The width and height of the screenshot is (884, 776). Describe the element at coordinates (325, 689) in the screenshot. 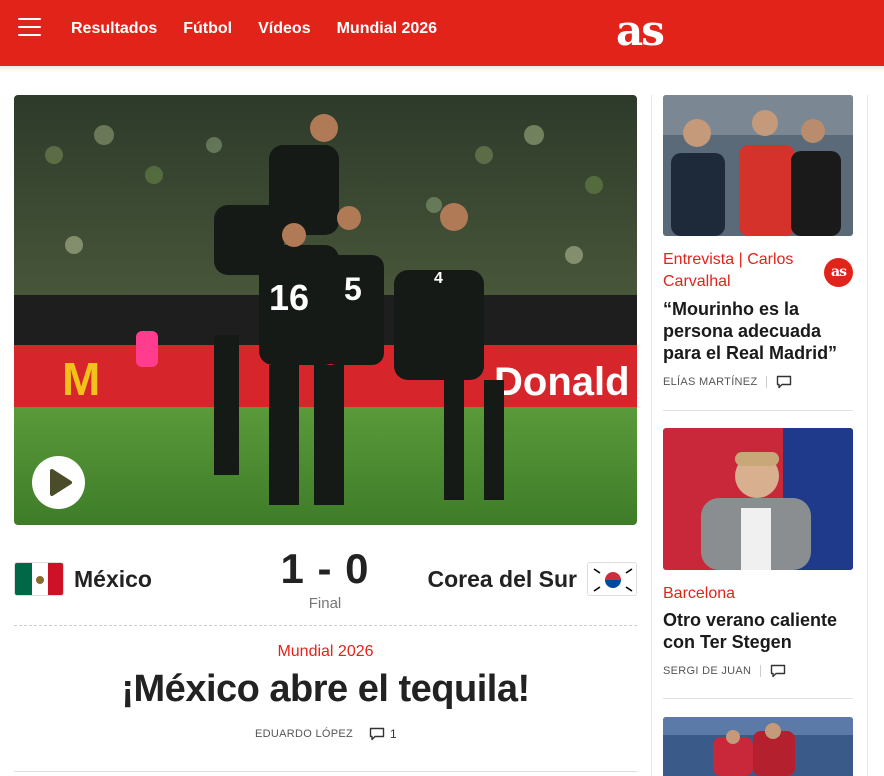

I see `article-headline: ¡México abre el tequila!` at that location.